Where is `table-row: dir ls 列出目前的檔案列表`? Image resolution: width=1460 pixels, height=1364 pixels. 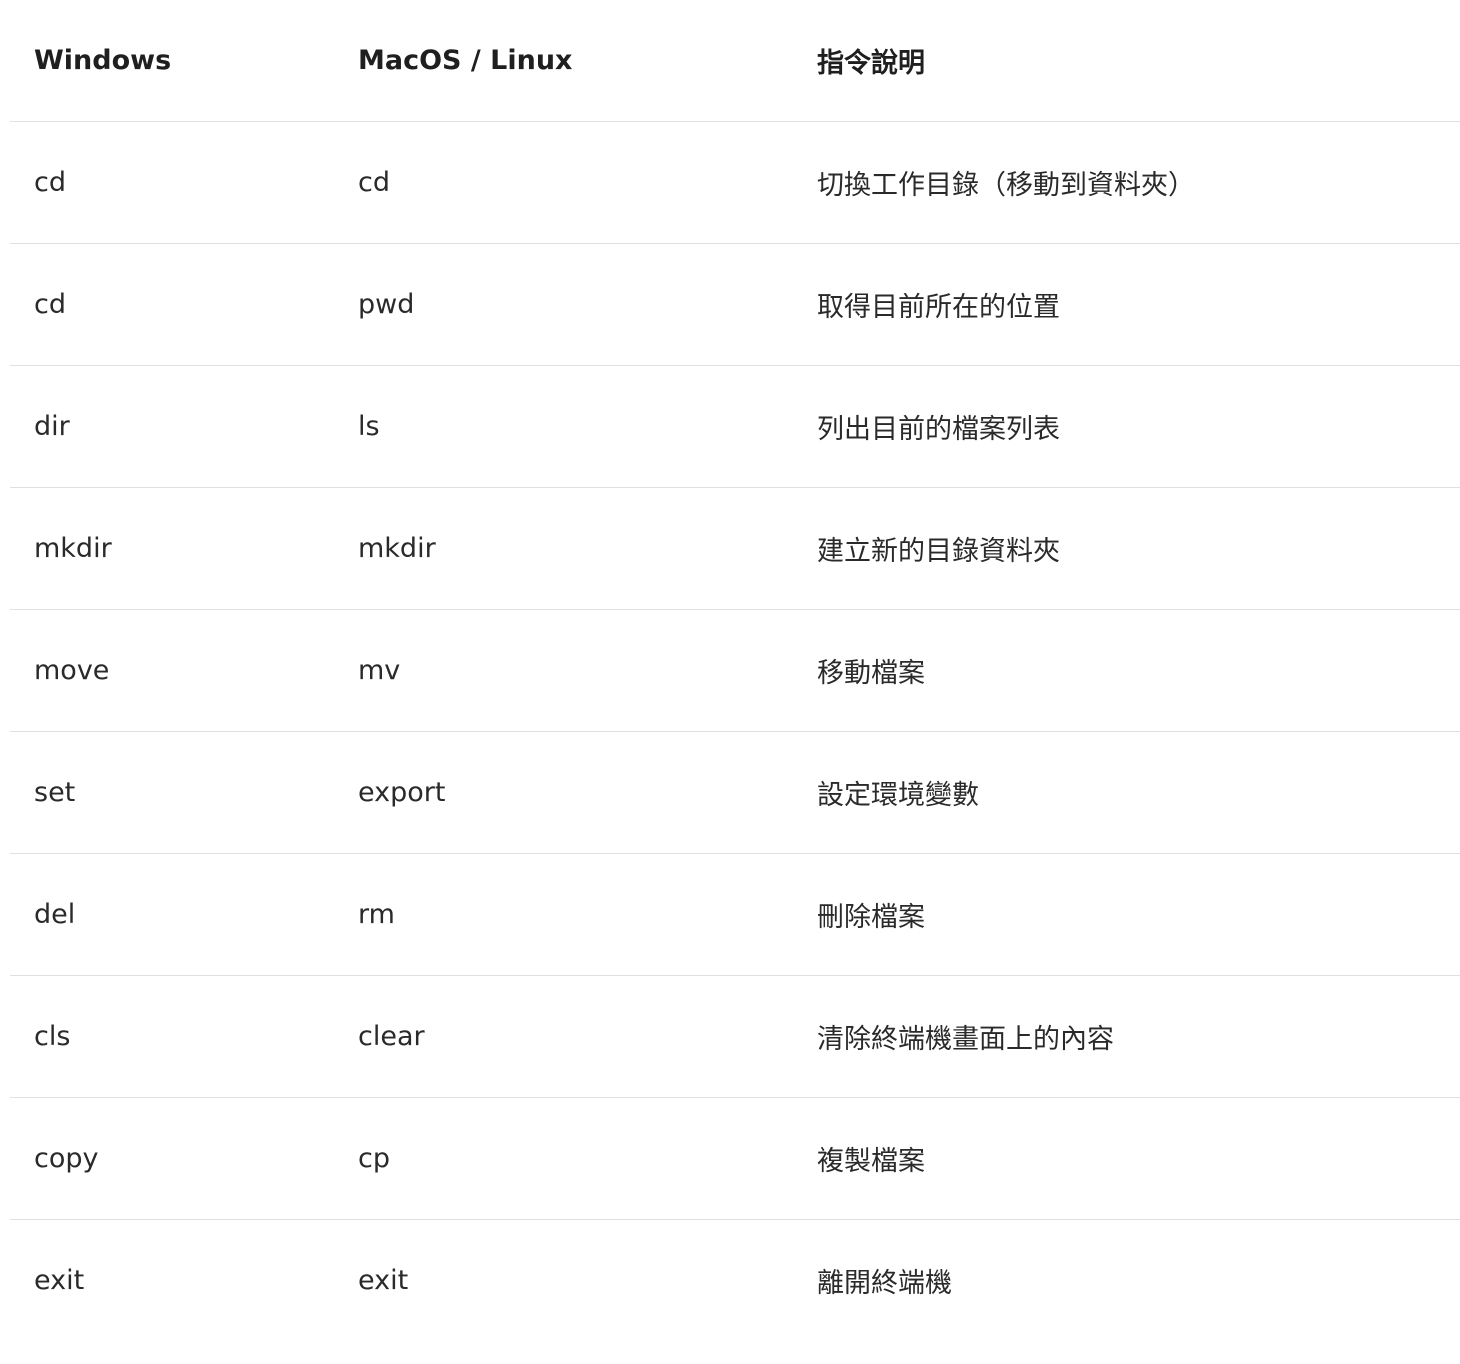 table-row: dir ls 列出目前的檔案列表 is located at coordinates (735, 426).